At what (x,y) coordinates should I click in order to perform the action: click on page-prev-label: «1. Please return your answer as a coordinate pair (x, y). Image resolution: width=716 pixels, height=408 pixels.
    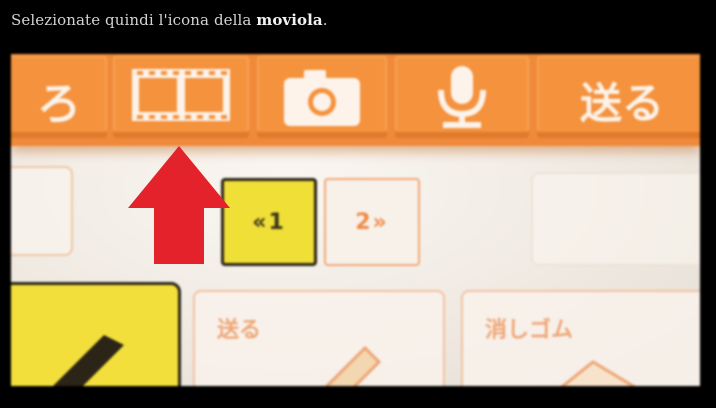
    Looking at the image, I should click on (269, 222).